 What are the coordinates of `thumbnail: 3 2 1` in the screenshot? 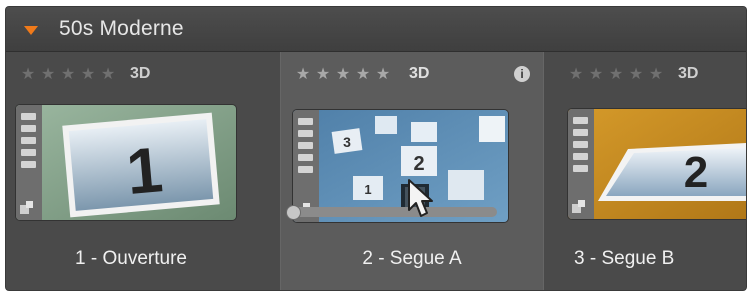 It's located at (400, 166).